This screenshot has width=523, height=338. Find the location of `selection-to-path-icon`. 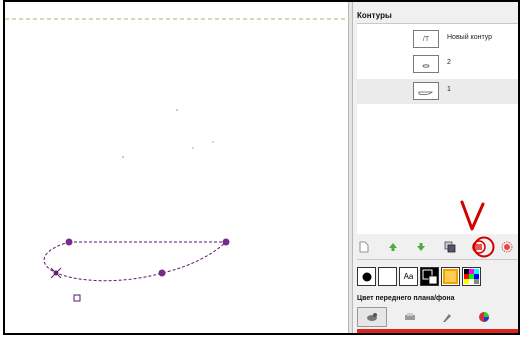

selection-to-path-icon is located at coordinates (507, 247).